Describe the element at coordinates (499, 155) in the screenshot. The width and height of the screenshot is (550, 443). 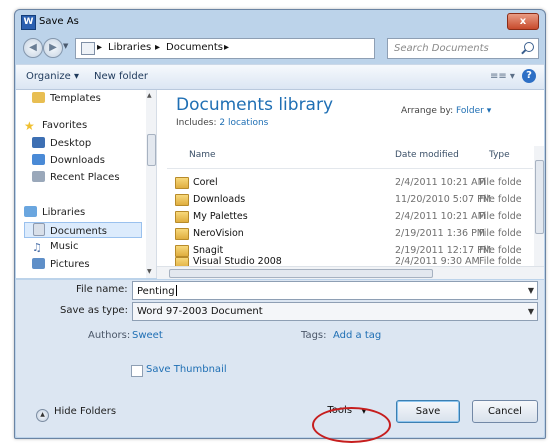
I see `column-header-type: Type` at that location.